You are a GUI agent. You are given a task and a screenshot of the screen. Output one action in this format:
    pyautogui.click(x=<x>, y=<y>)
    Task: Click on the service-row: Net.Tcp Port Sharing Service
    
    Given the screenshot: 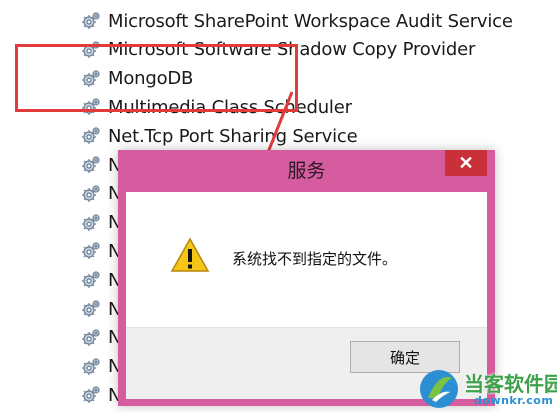 What is the action you would take?
    pyautogui.click(x=219, y=136)
    